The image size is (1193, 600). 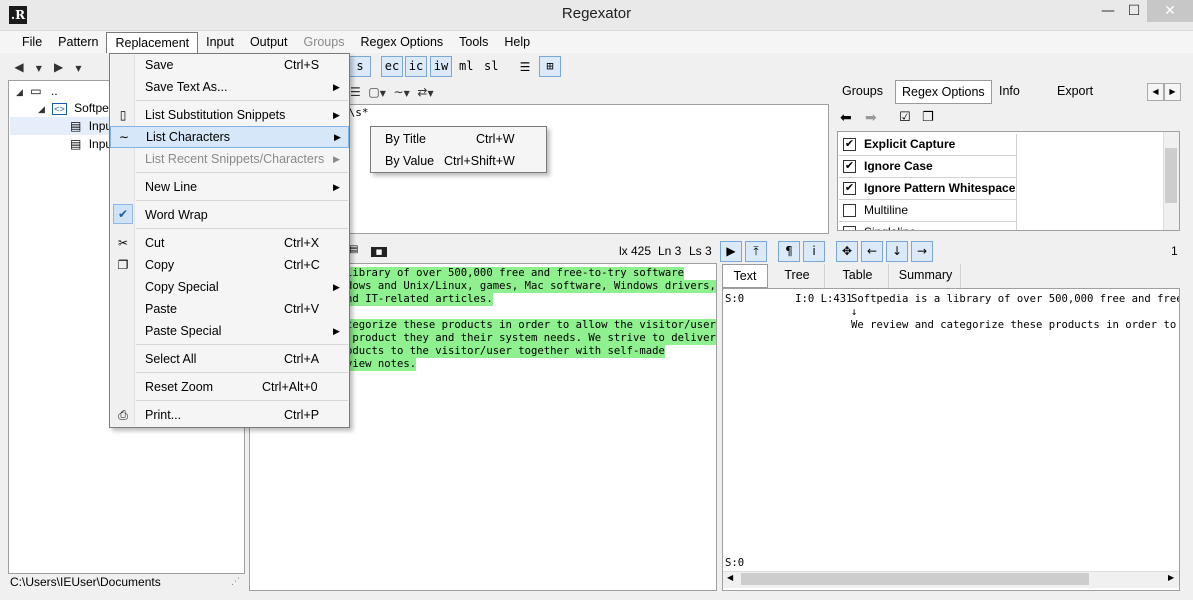 What do you see at coordinates (1134, 11) in the screenshot?
I see `maximize-button: ☐` at bounding box center [1134, 11].